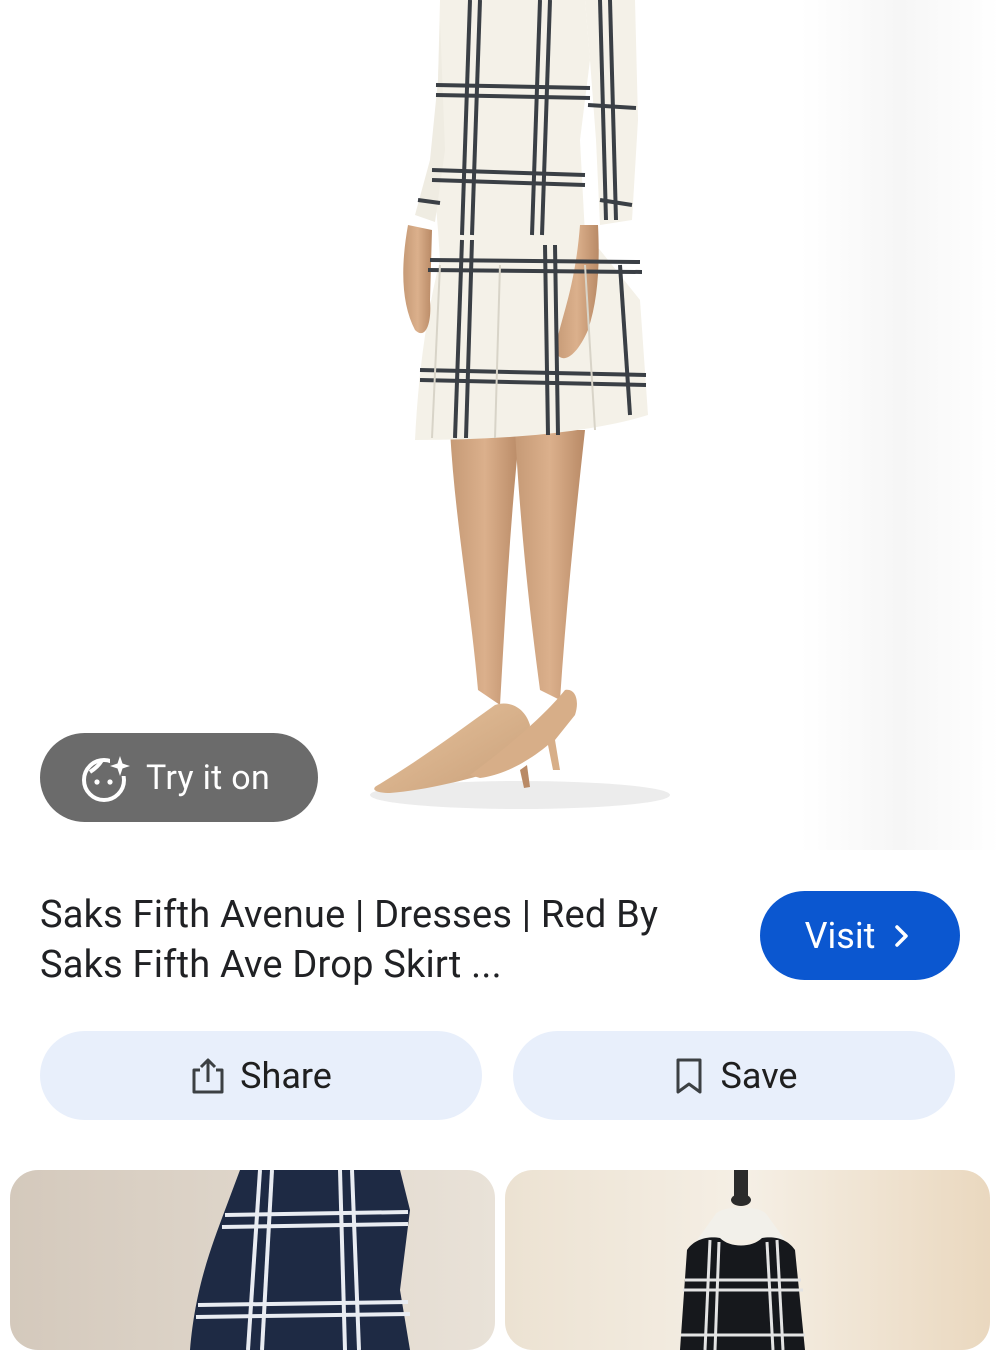 This screenshot has height=1350, width=1000. I want to click on share-label: Share, so click(286, 1075).